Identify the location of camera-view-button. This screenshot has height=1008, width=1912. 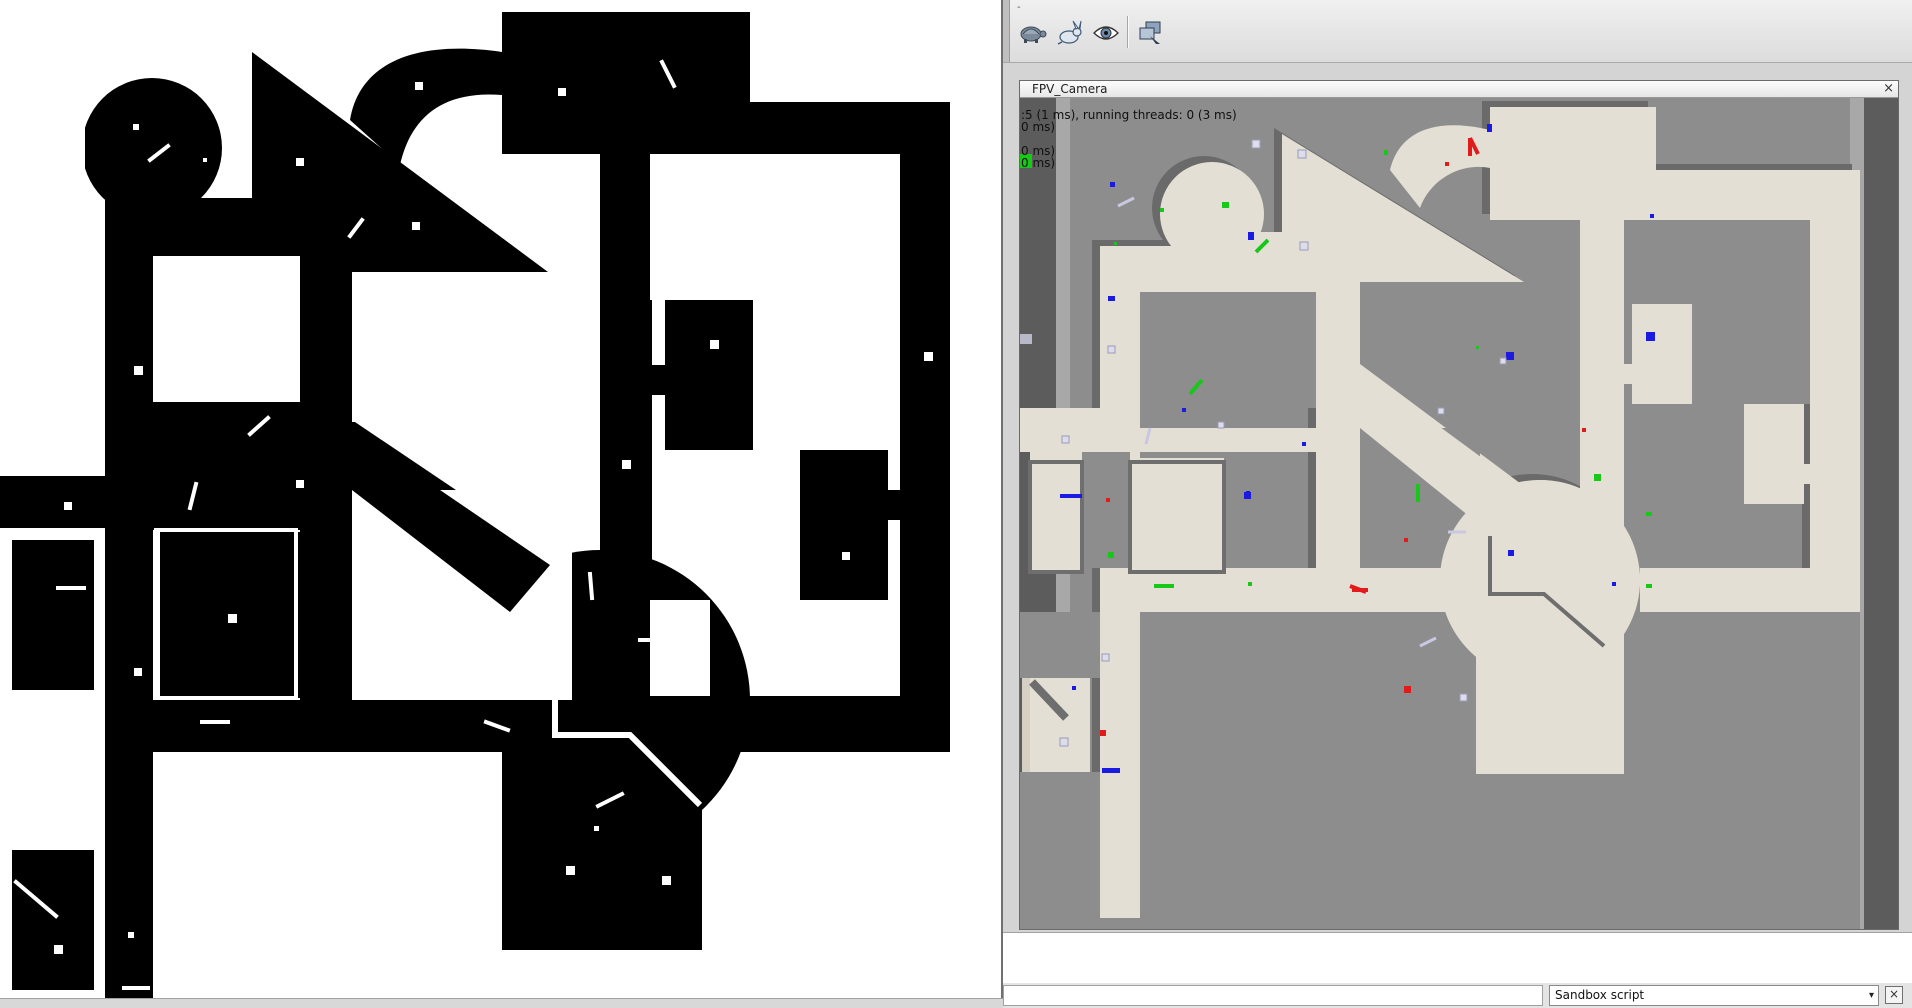
(1150, 33).